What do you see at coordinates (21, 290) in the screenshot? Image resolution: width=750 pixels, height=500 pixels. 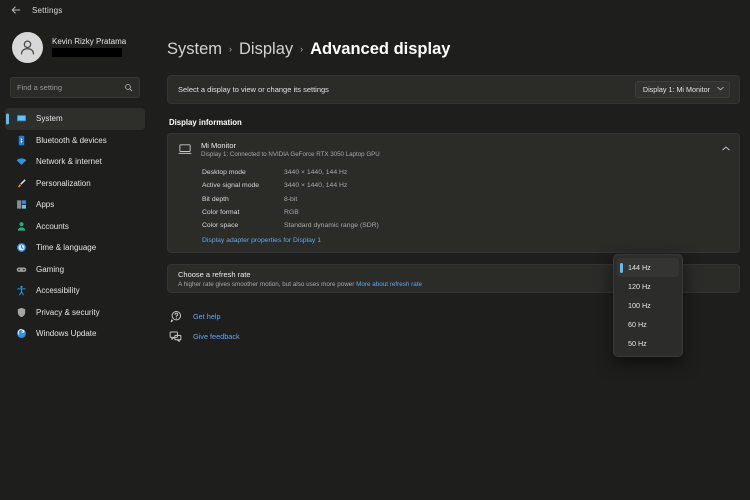 I see `accessibility-icon` at bounding box center [21, 290].